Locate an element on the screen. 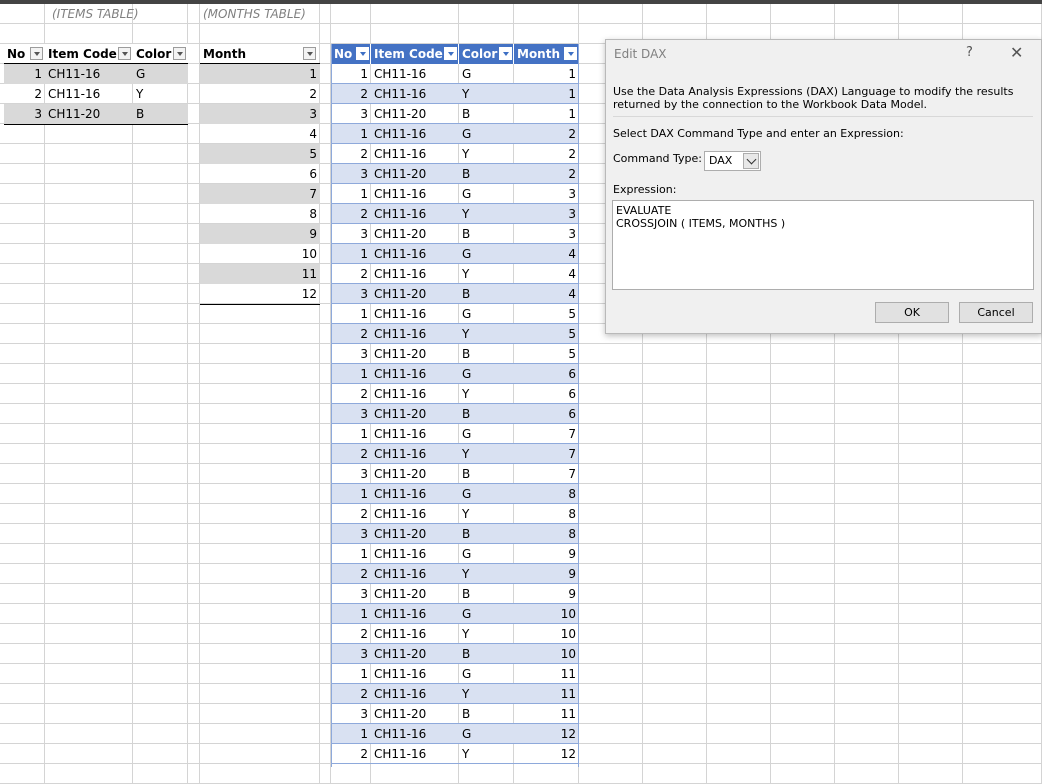 The width and height of the screenshot is (1042, 784). months-header-cell: Month is located at coordinates (225, 54).